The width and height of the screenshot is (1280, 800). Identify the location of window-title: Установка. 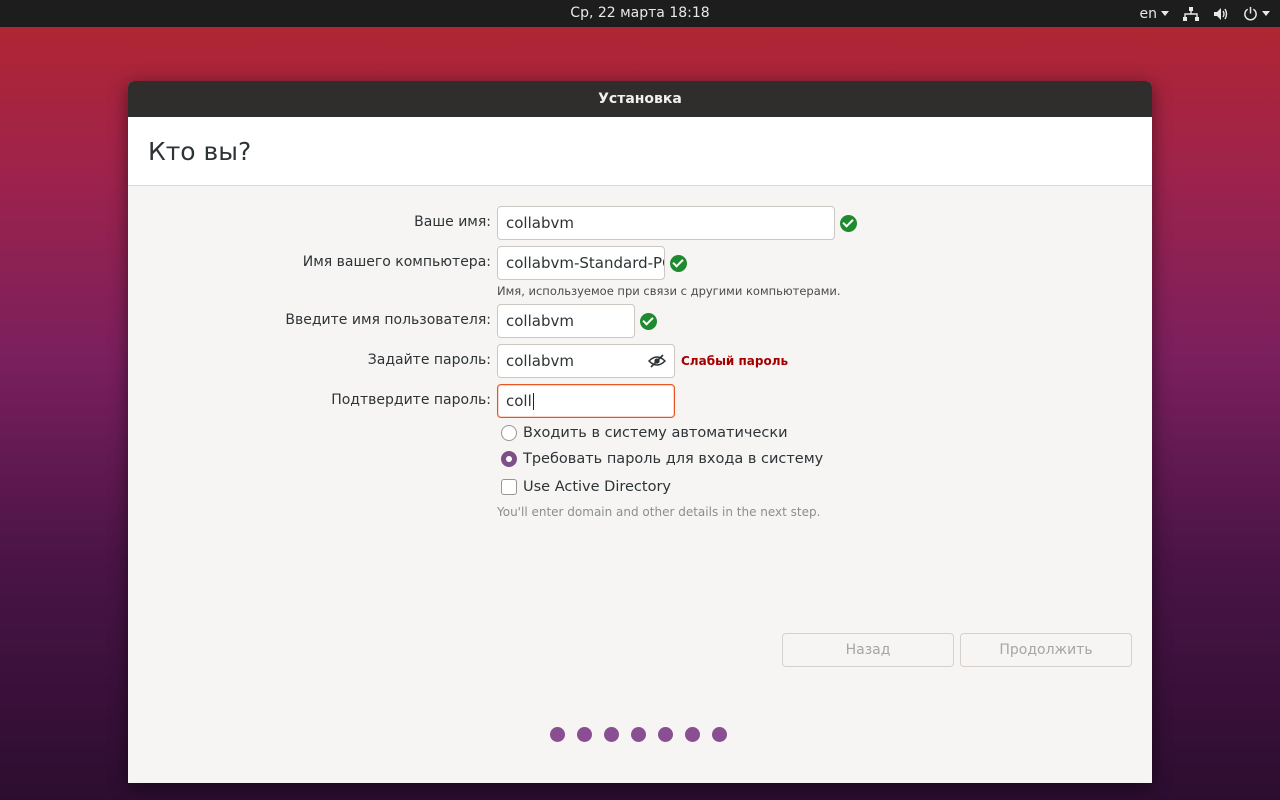
(640, 99).